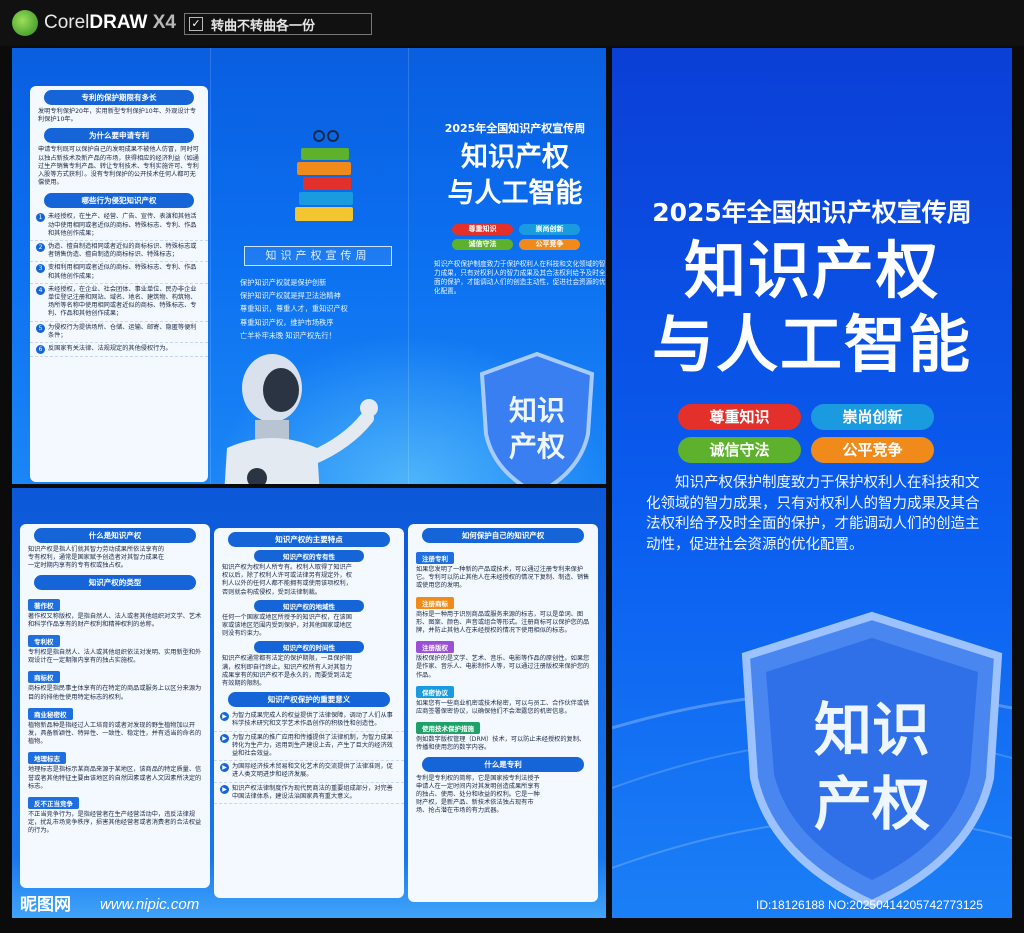 This screenshot has width=1024, height=933. I want to click on item-text: 为侵权行为提供场所、仓储、运输、邮寄、隐匿等便利条件；, so click(122, 331).